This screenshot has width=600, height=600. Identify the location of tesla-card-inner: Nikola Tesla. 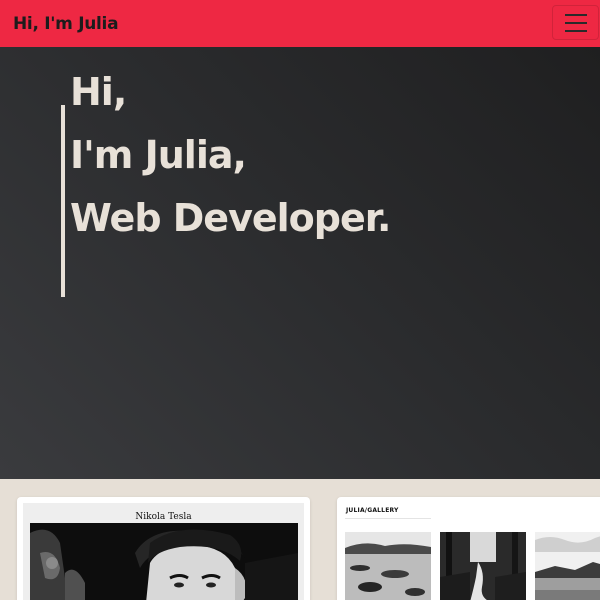
(163, 551).